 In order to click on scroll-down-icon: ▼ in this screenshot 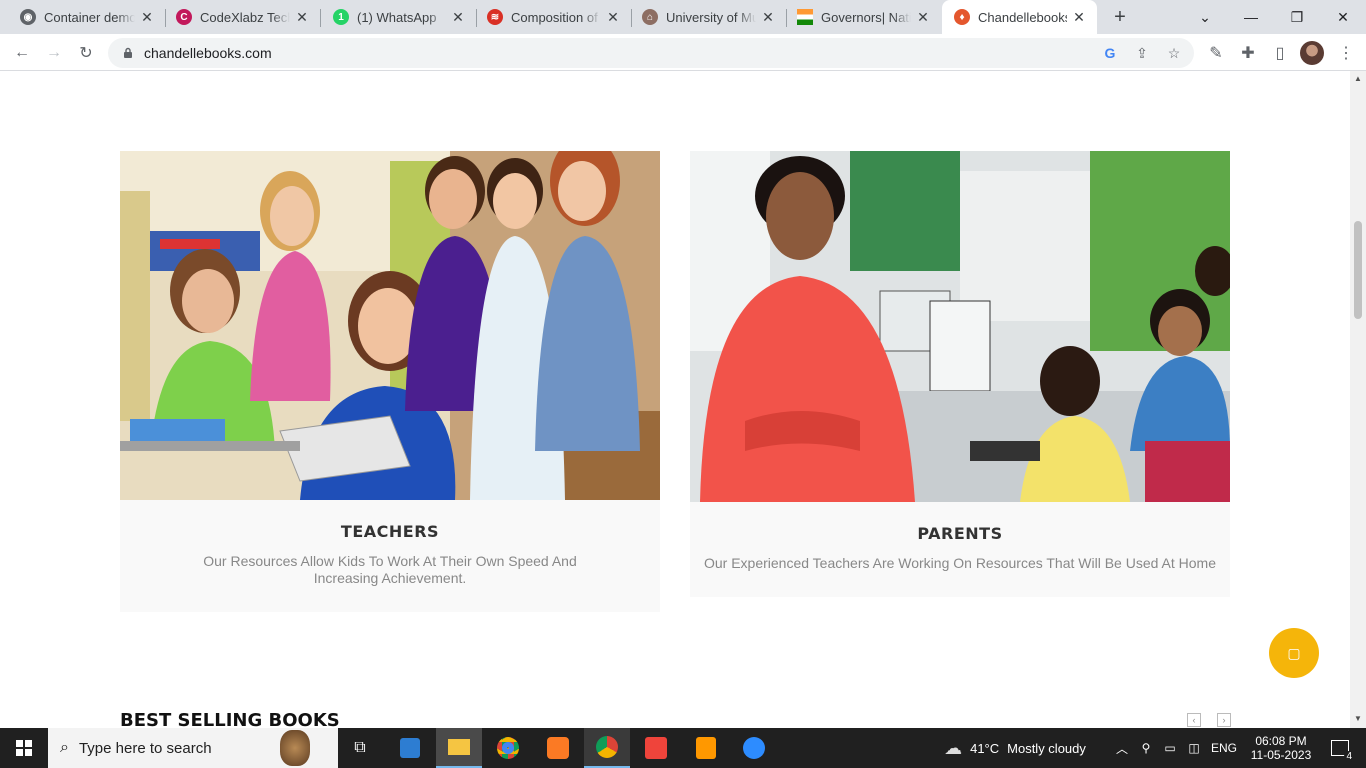, I will do `click(1358, 719)`.